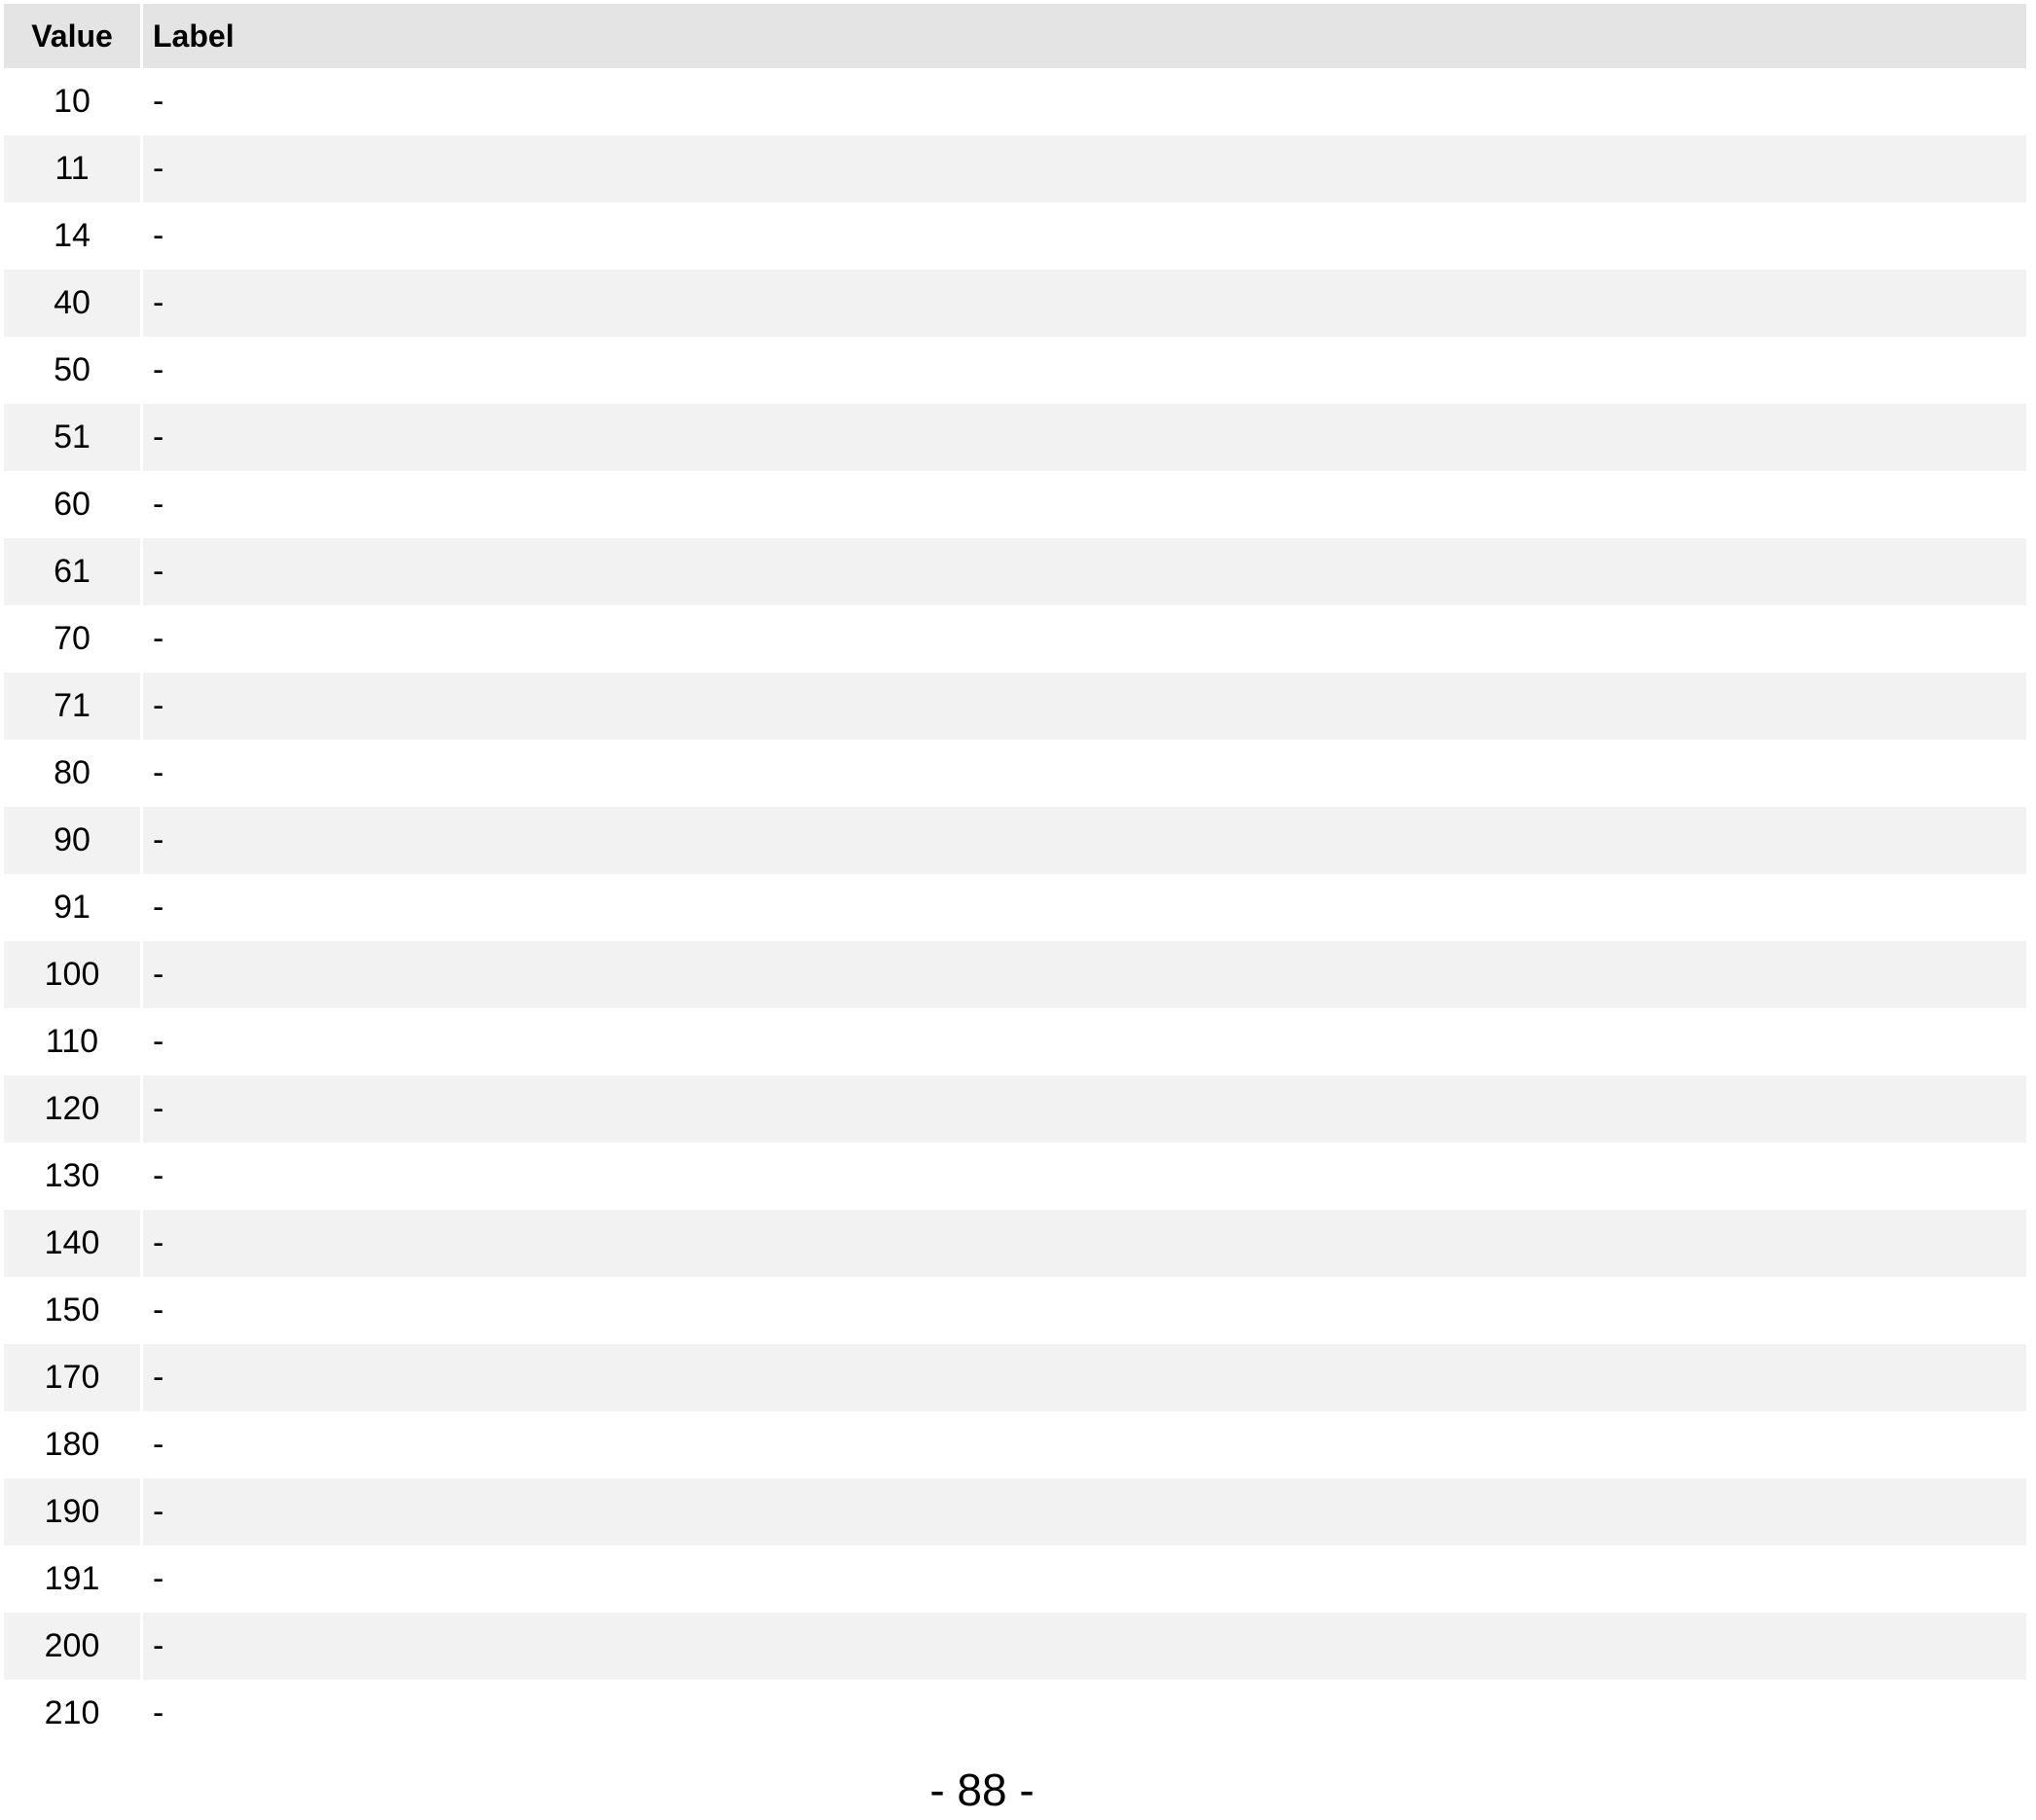 This screenshot has width=2036, height=1820. I want to click on table-row: 200-, so click(1015, 1646).